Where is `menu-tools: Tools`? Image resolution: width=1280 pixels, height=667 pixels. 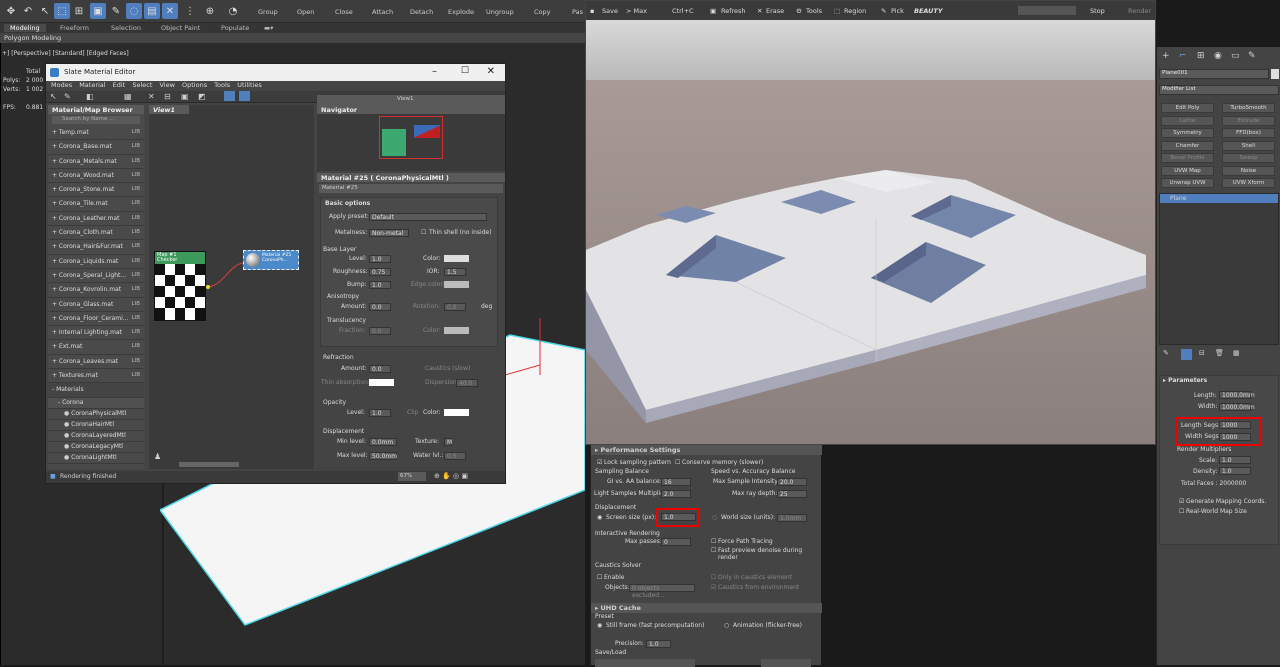
menu-tools: Tools is located at coordinates (222, 85).